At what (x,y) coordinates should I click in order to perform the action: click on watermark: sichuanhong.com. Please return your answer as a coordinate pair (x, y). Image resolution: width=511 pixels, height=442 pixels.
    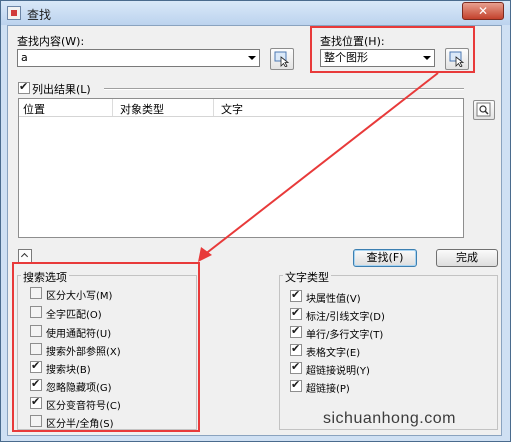
    Looking at the image, I should click on (389, 418).